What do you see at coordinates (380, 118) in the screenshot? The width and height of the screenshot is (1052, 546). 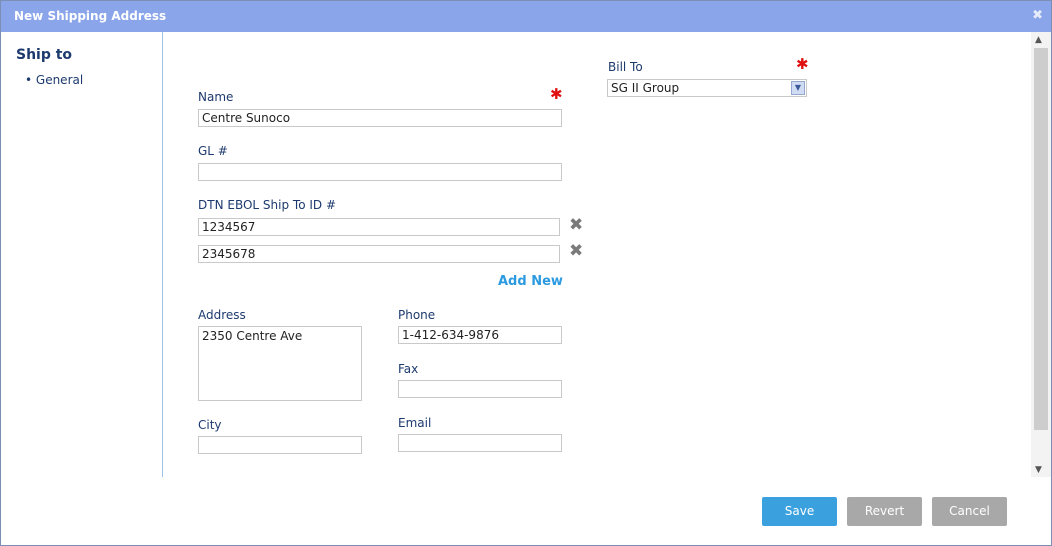 I see `name-input: Centre Sunoco` at bounding box center [380, 118].